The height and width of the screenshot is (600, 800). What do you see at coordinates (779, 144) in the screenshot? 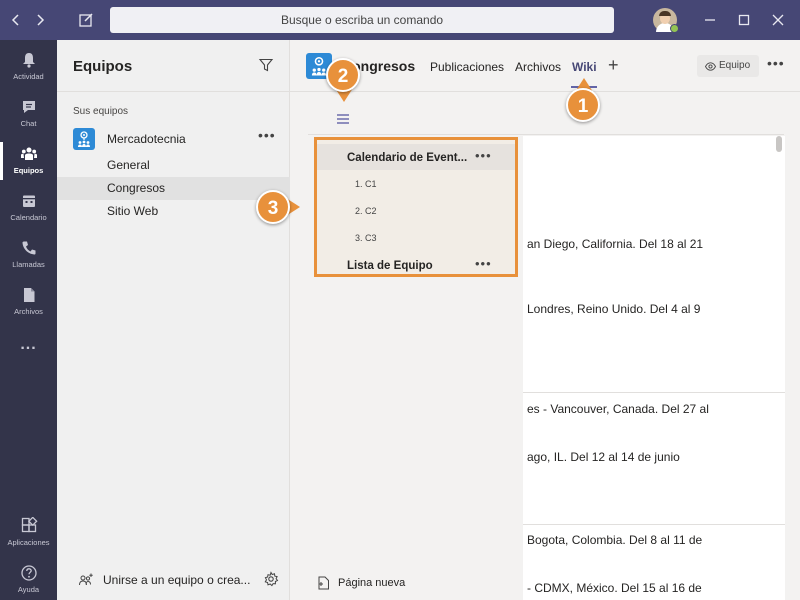
I see `scrollbar` at bounding box center [779, 144].